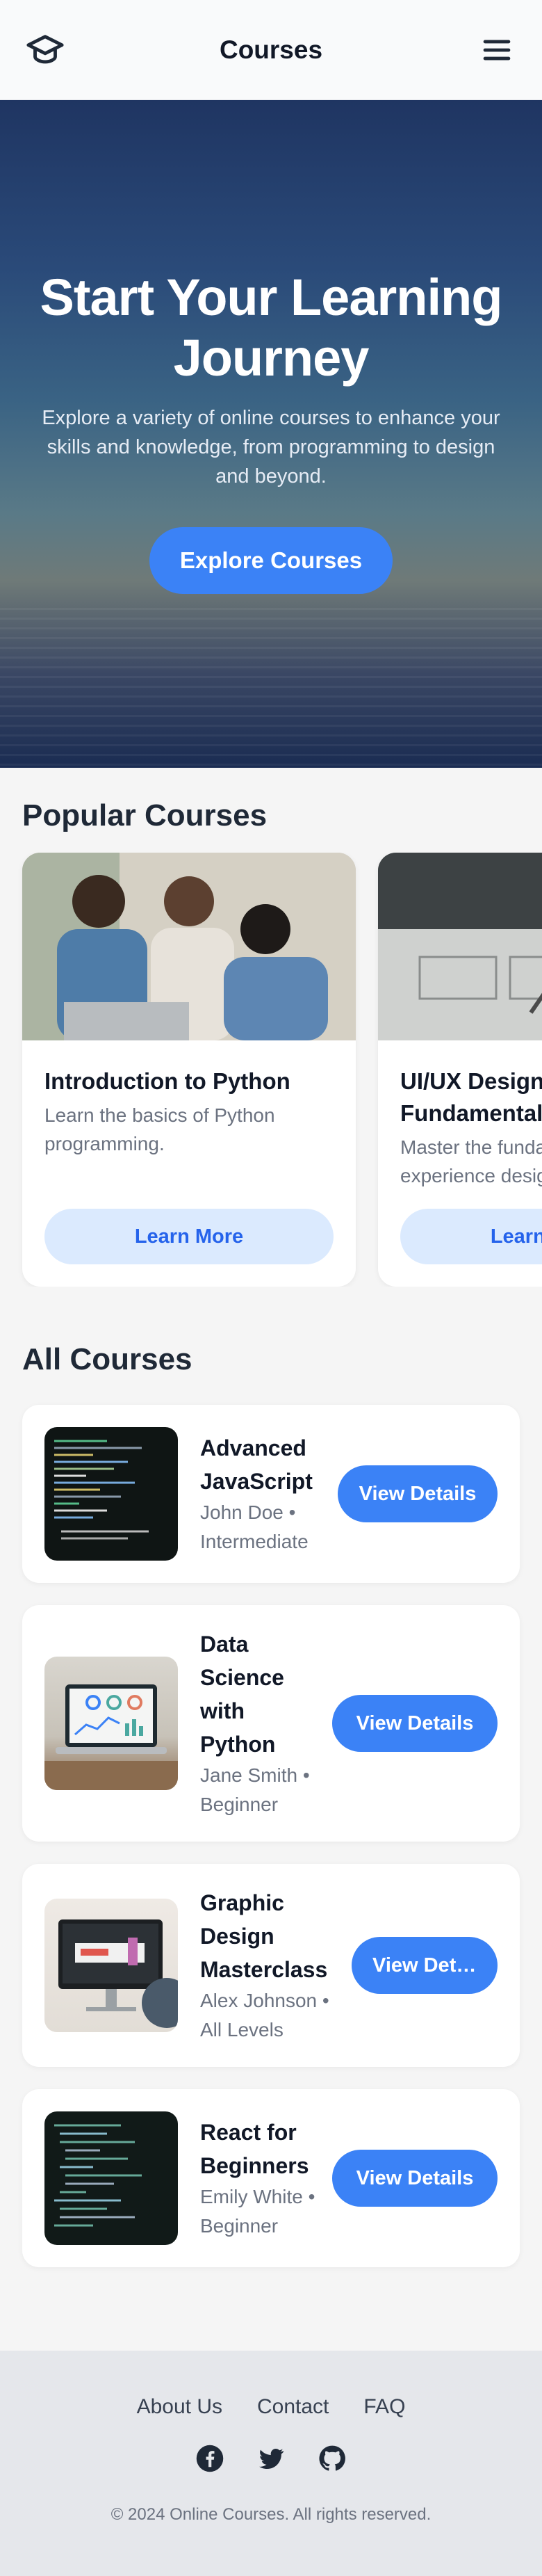 Image resolution: width=542 pixels, height=2576 pixels. Describe the element at coordinates (332, 2458) in the screenshot. I see `github-icon` at that location.